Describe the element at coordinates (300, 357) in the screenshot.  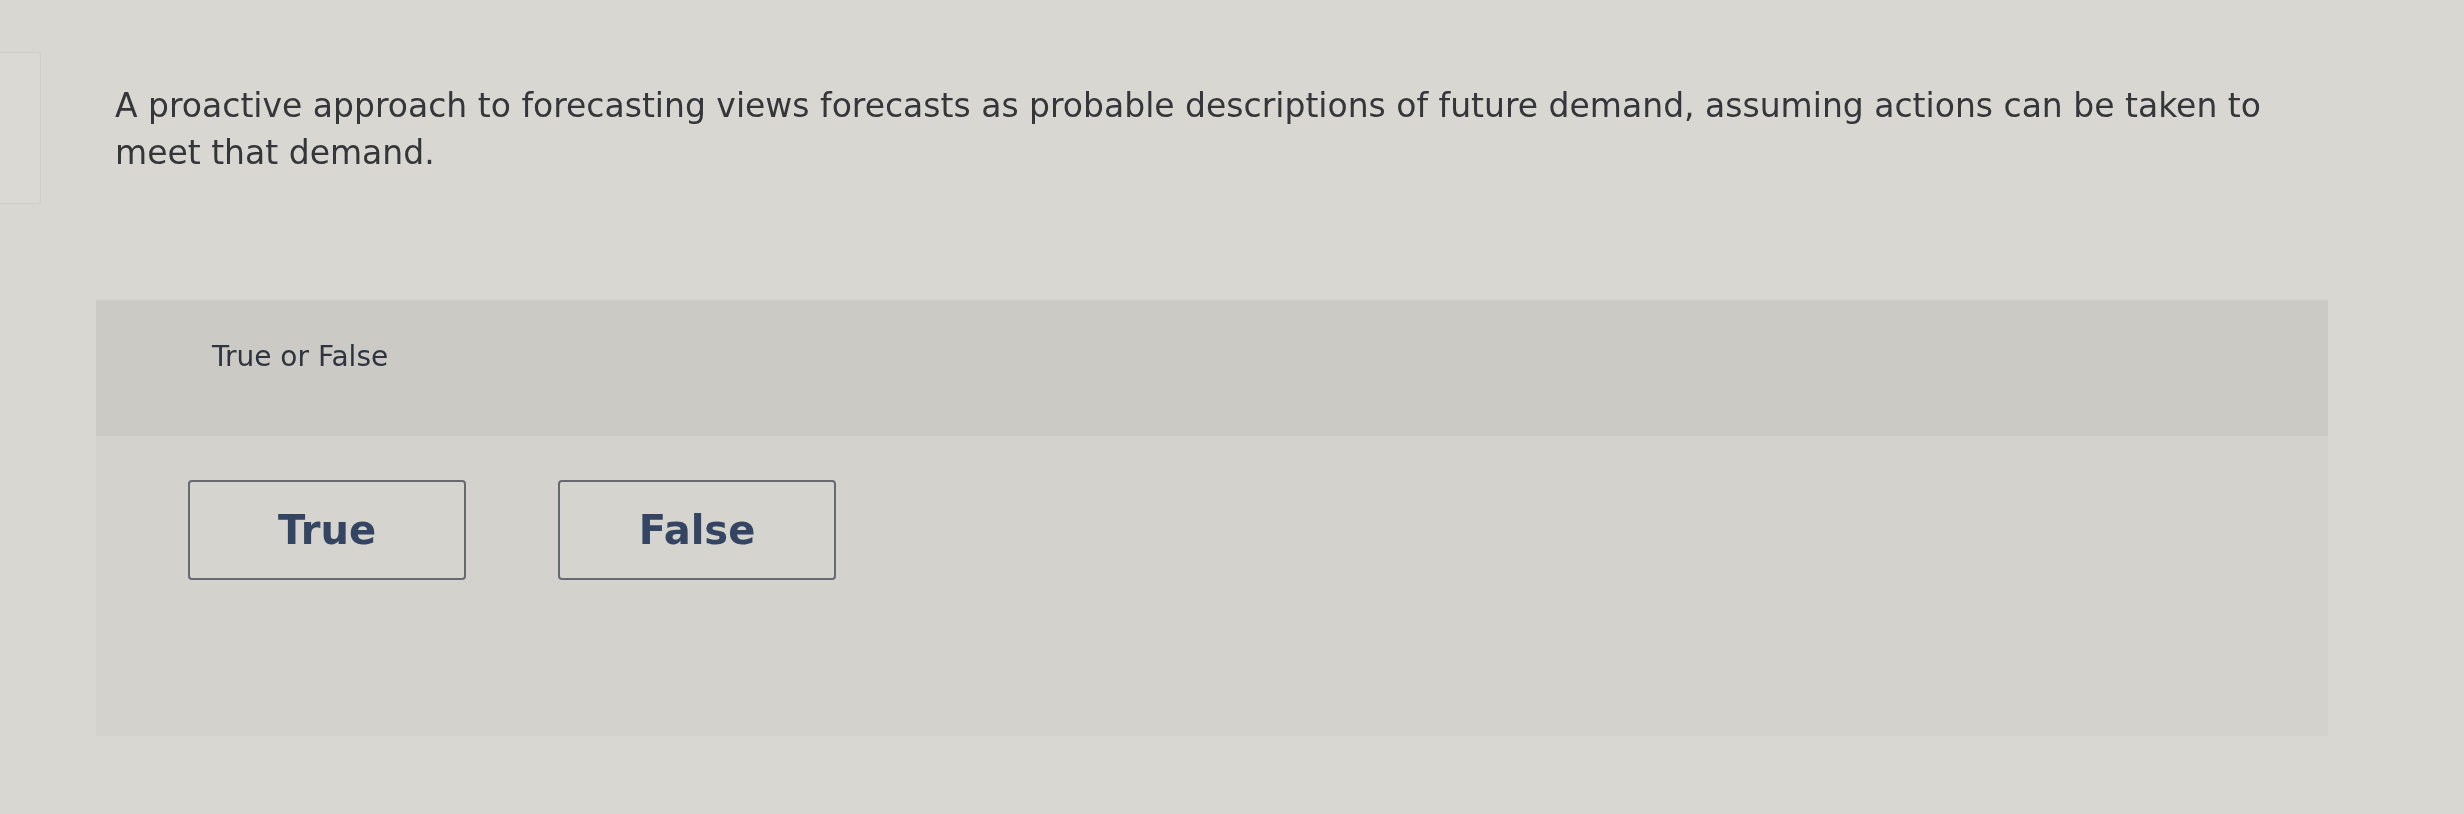
I see `prompt-text: True or False` at that location.